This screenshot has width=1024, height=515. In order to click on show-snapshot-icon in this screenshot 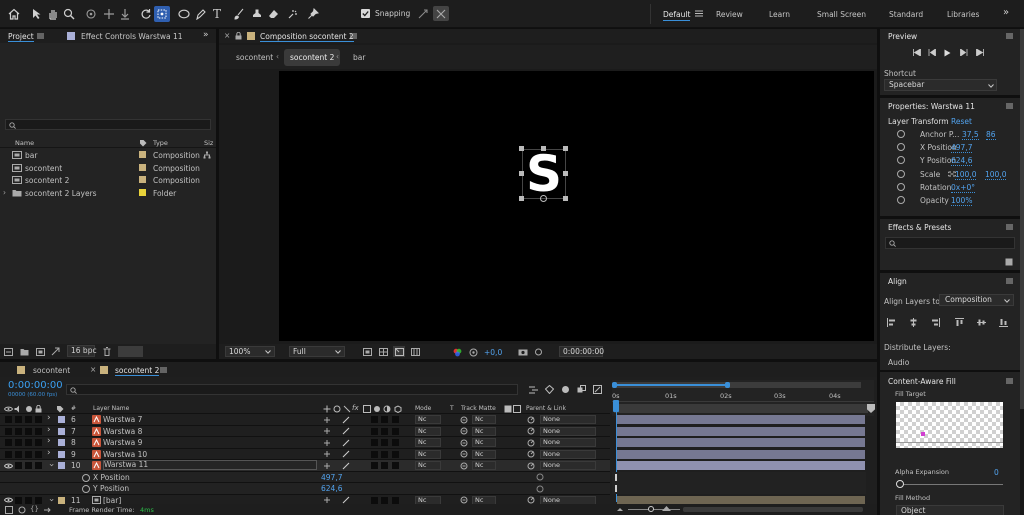, I will do `click(538, 351)`.